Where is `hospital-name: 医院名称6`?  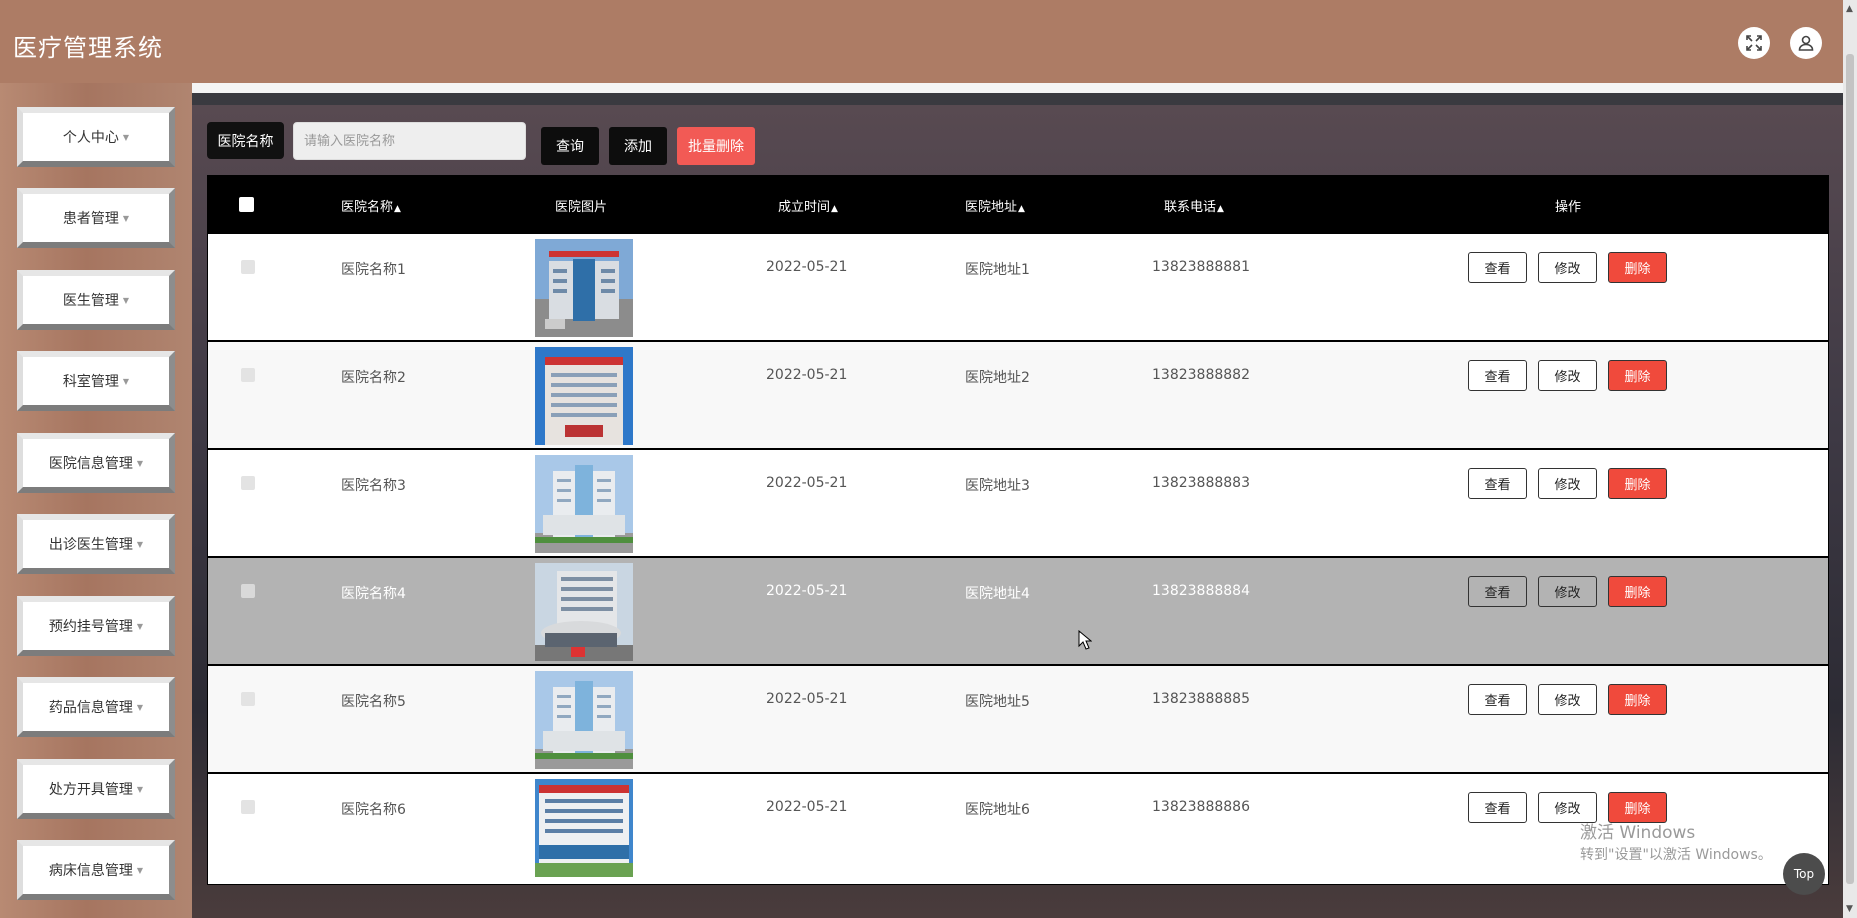 hospital-name: 医院名称6 is located at coordinates (373, 810).